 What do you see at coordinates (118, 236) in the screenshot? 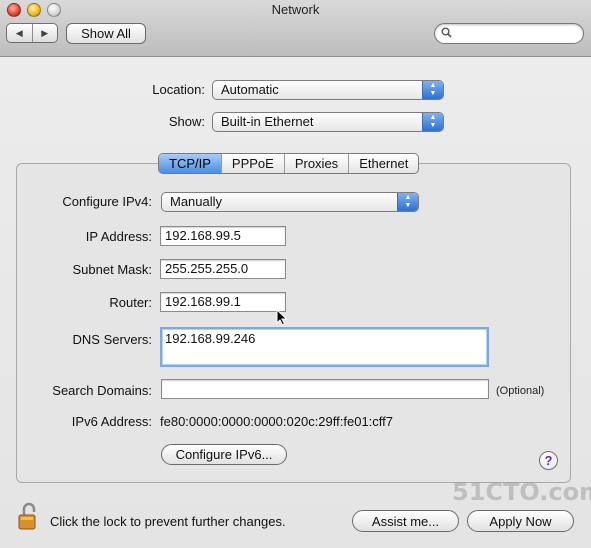
I see `ip-address-label: IP Address:` at bounding box center [118, 236].